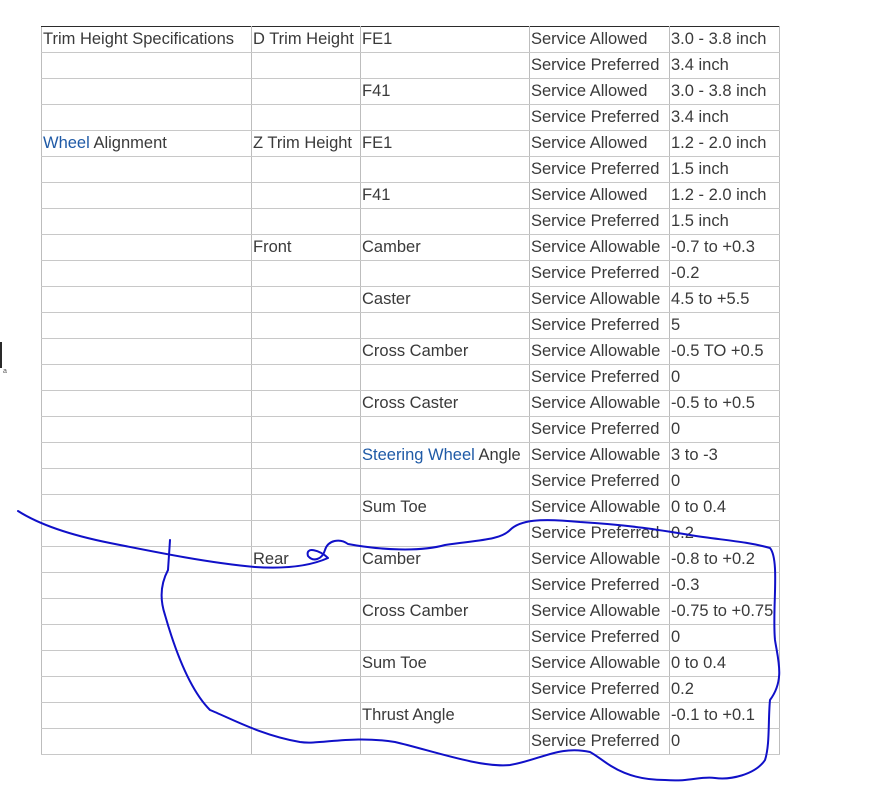  What do you see at coordinates (410, 533) in the screenshot?
I see `table-row: Service Preferred 0.2` at bounding box center [410, 533].